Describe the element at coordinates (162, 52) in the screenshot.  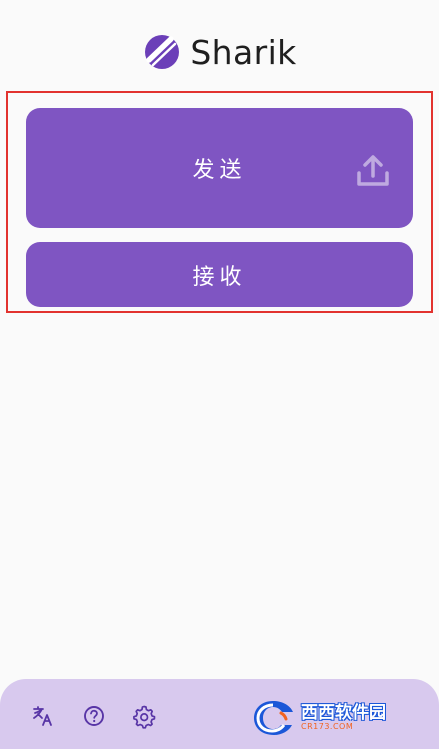
I see `sharik-logo-icon` at that location.